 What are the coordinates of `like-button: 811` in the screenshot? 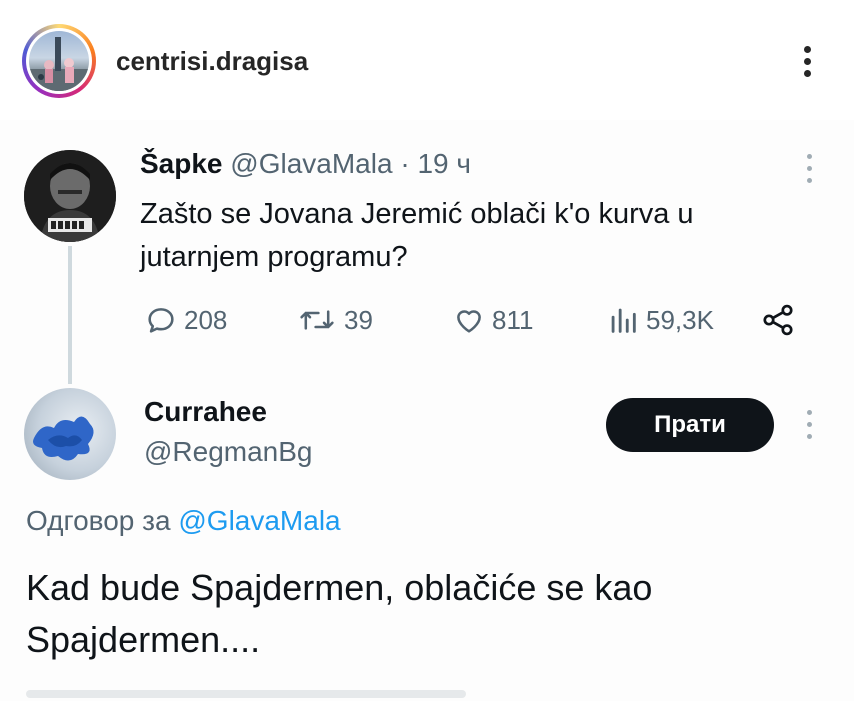 It's located at (492, 320).